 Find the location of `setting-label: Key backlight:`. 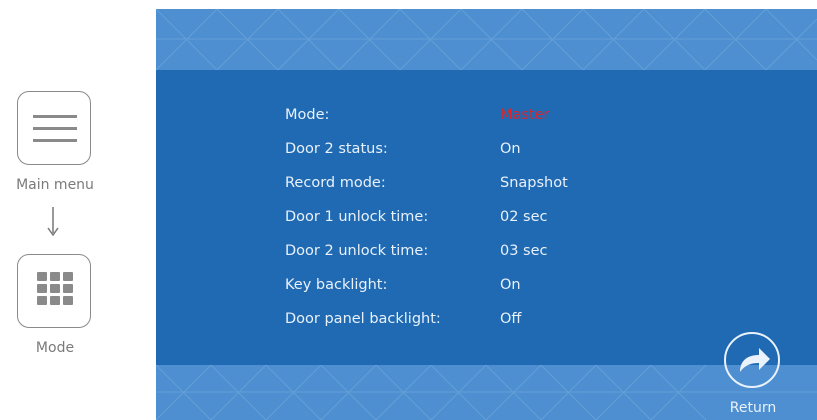

setting-label: Key backlight: is located at coordinates (336, 285).